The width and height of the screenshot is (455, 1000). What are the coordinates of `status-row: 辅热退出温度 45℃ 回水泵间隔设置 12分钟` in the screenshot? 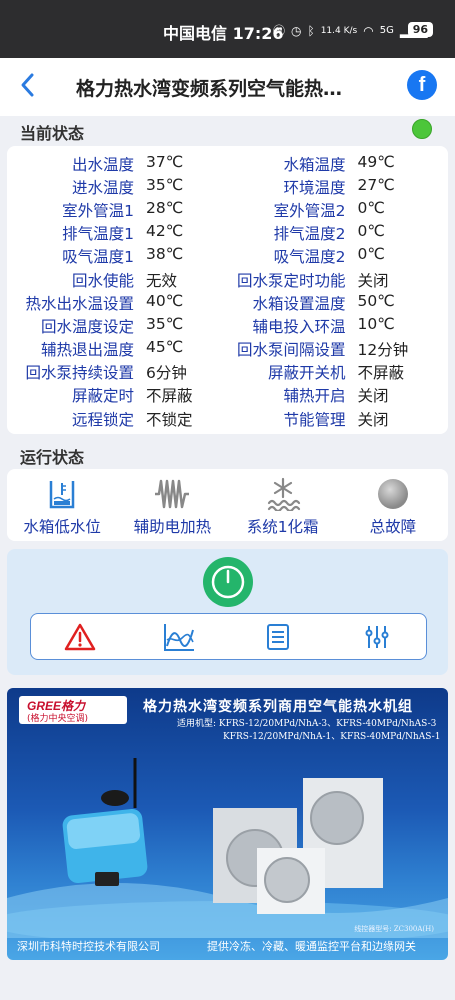 It's located at (227, 349).